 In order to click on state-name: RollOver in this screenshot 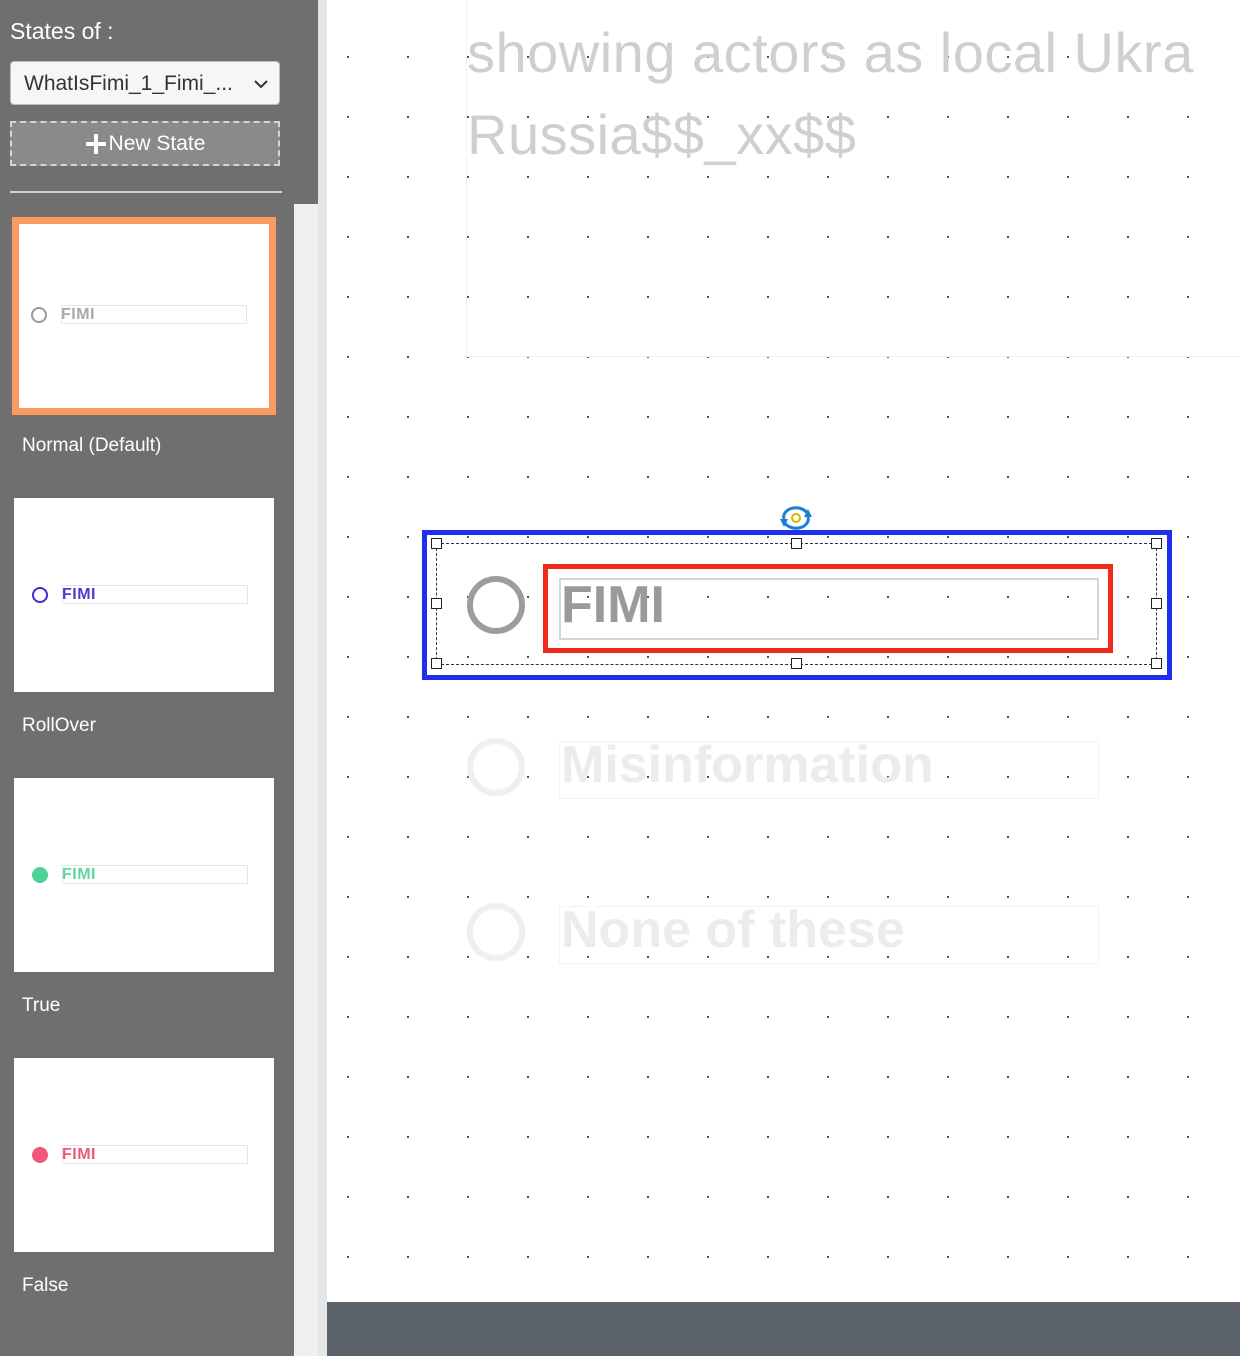, I will do `click(59, 725)`.